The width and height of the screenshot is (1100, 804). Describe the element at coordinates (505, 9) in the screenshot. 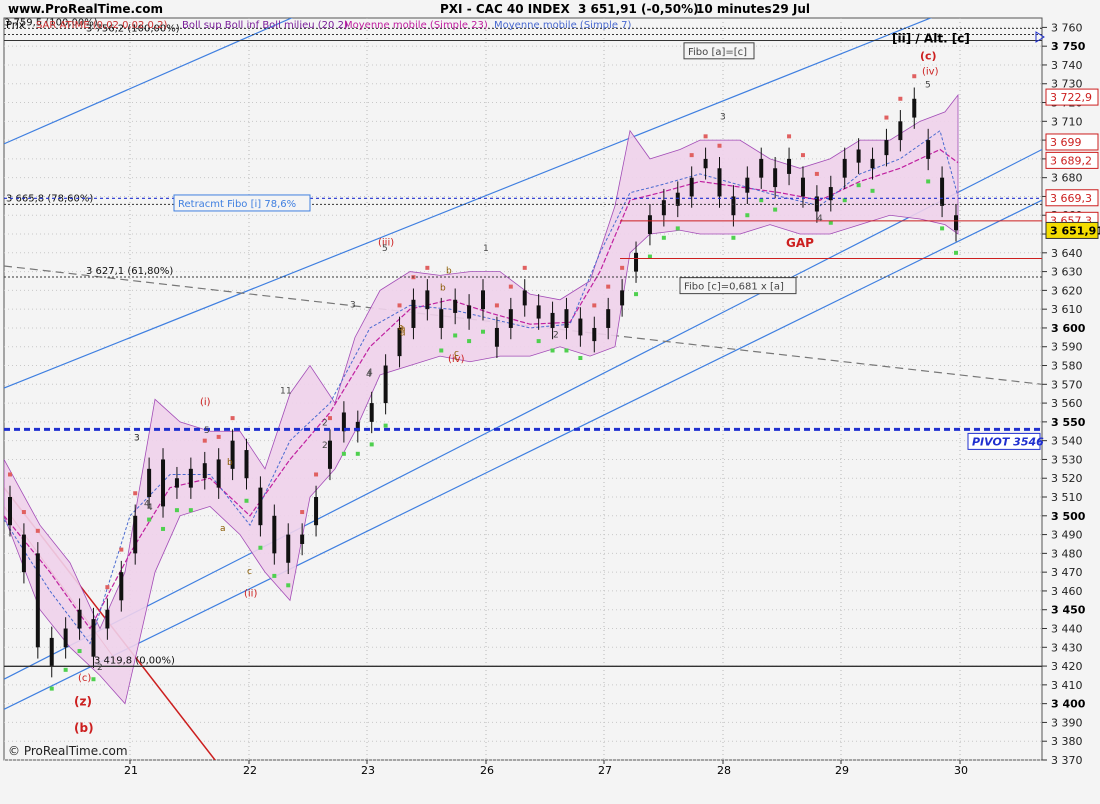

I see `instrument-title: PXI - CAC 40 INDEX` at that location.